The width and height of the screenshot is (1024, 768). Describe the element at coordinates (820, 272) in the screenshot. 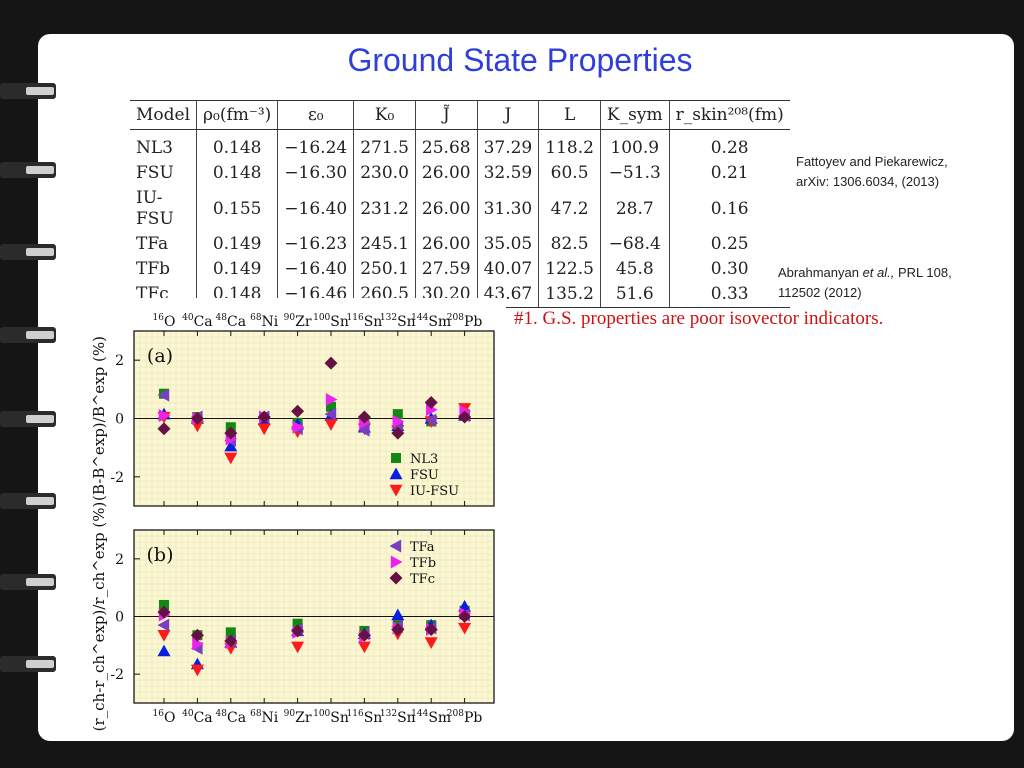

I see `reference-author: Abrahmanyan` at that location.